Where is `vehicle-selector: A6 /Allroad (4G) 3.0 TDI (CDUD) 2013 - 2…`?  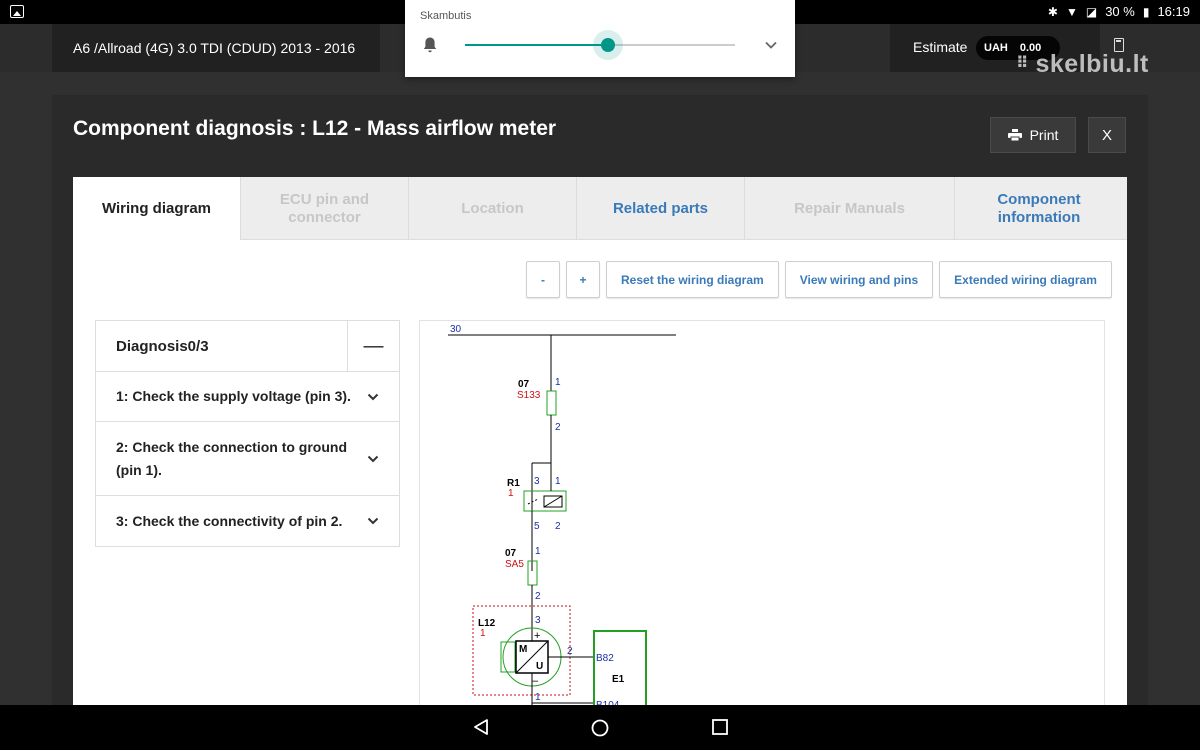
vehicle-selector: A6 /Allroad (4G) 3.0 TDI (CDUD) 2013 - 2… is located at coordinates (216, 48).